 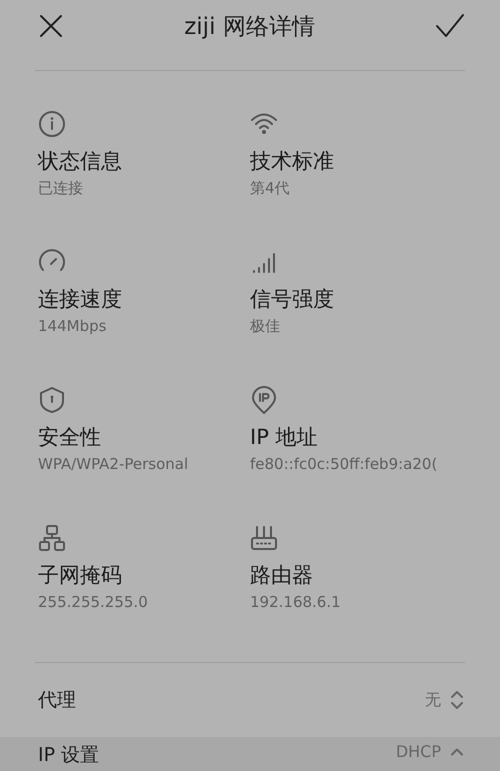 I want to click on location-pin-icon, so click(x=264, y=400).